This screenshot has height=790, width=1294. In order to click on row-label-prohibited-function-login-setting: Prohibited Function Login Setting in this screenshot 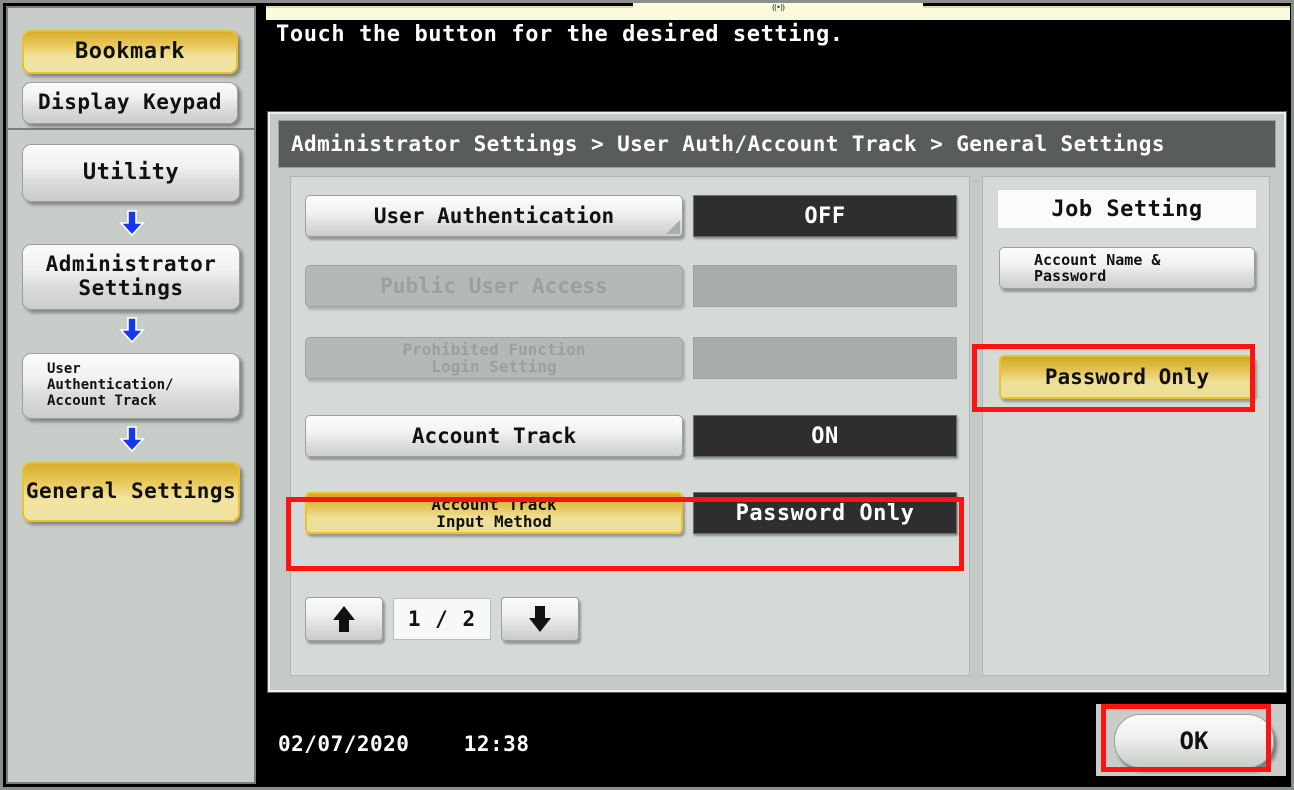, I will do `click(494, 358)`.